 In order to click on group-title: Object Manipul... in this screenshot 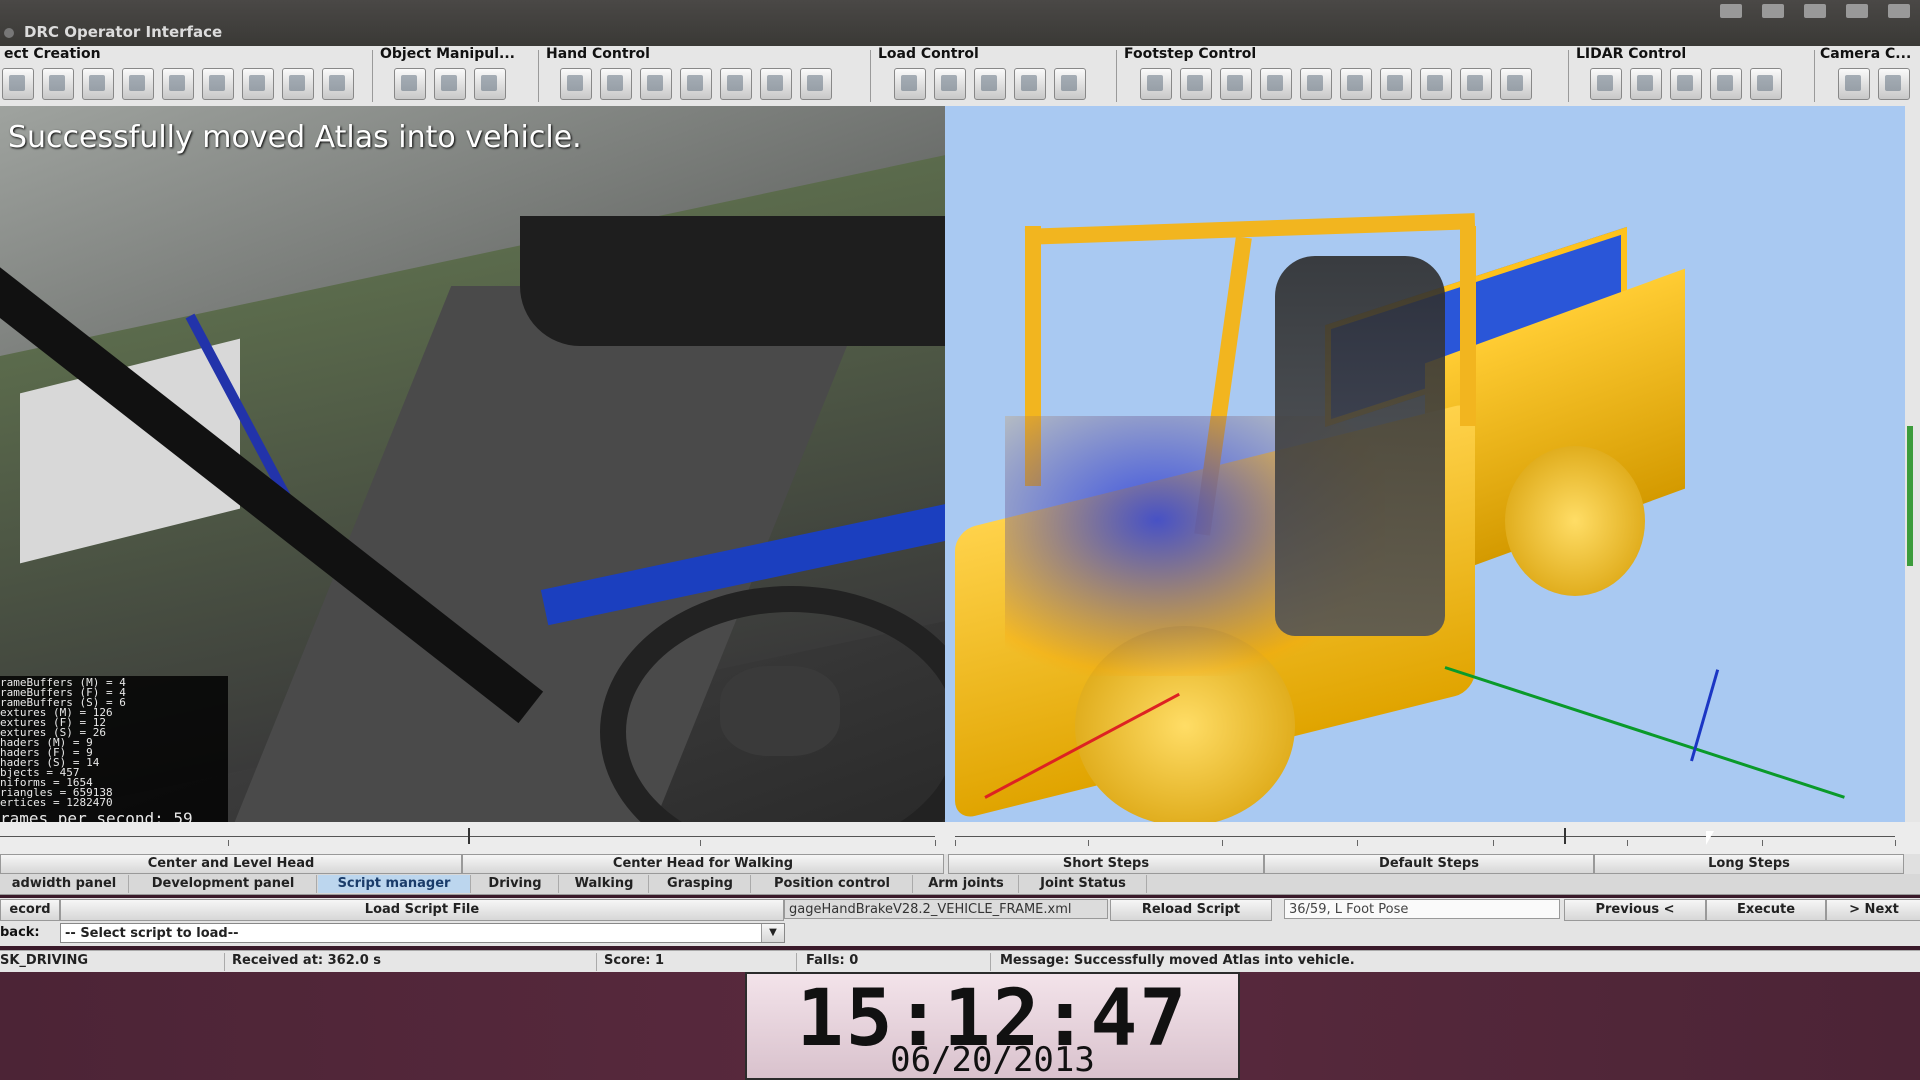, I will do `click(447, 54)`.